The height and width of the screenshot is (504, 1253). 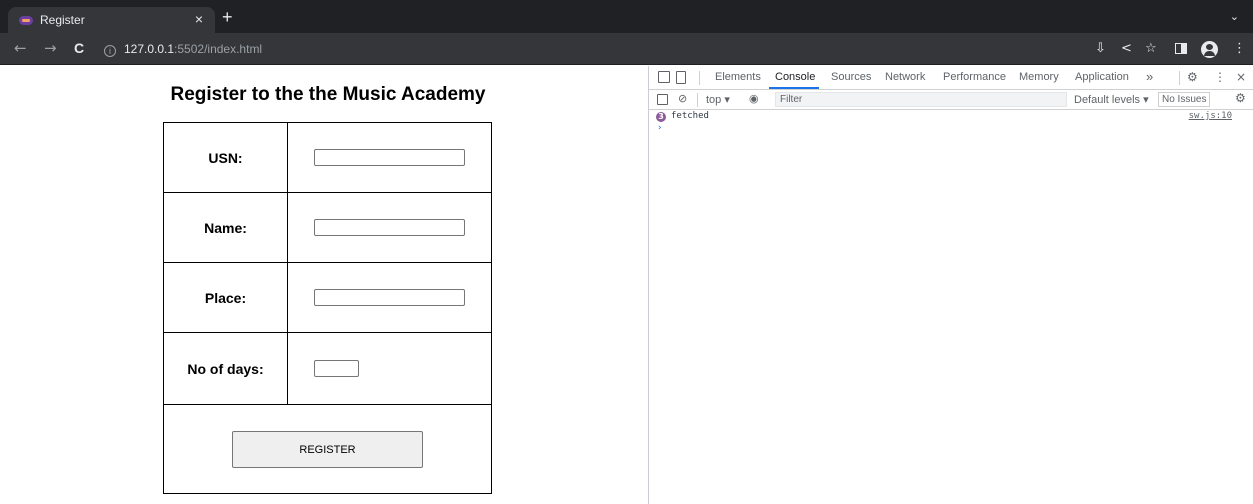 I want to click on reload-icon: C, so click(x=79, y=48).